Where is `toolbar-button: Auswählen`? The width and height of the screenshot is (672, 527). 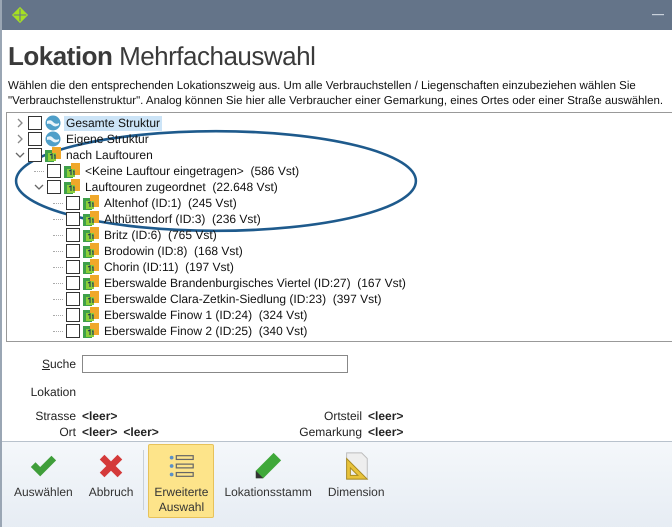
toolbar-button: Auswählen is located at coordinates (43, 473).